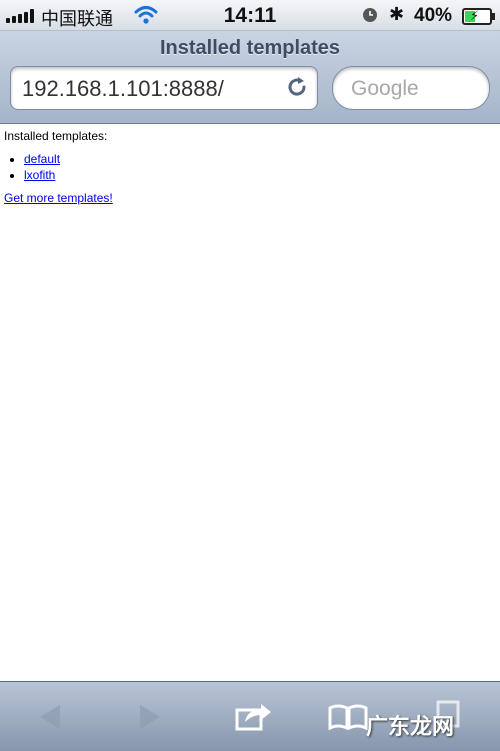 The height and width of the screenshot is (751, 500). Describe the element at coordinates (348, 716) in the screenshot. I see `bookmarks-icon` at that location.